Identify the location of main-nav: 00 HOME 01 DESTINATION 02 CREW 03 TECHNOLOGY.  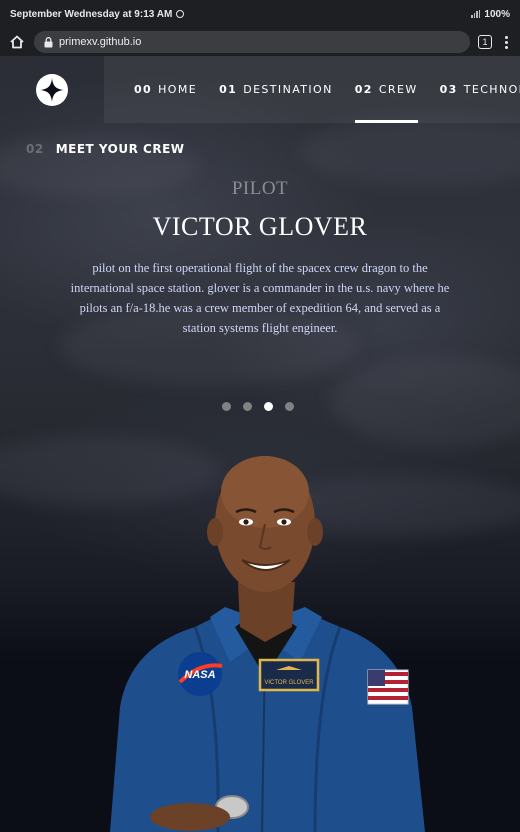
(312, 89).